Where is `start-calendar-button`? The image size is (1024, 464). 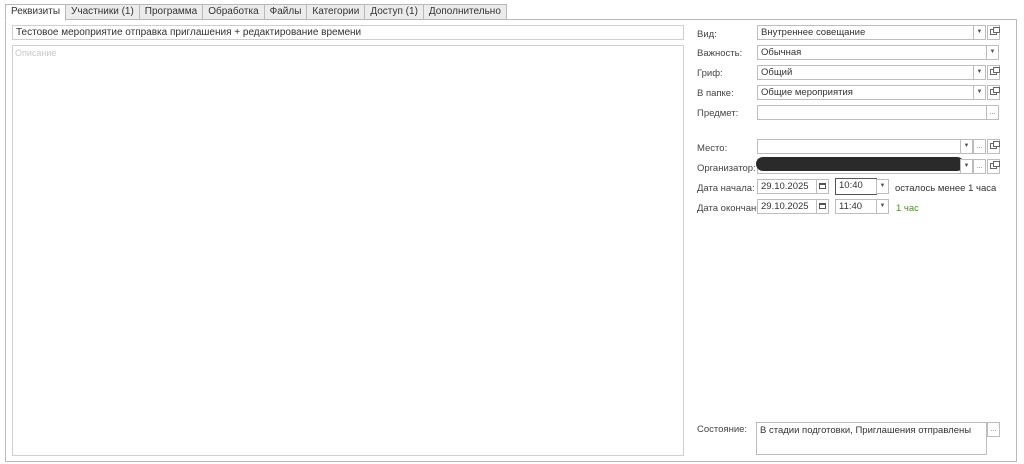
start-calendar-button is located at coordinates (822, 186).